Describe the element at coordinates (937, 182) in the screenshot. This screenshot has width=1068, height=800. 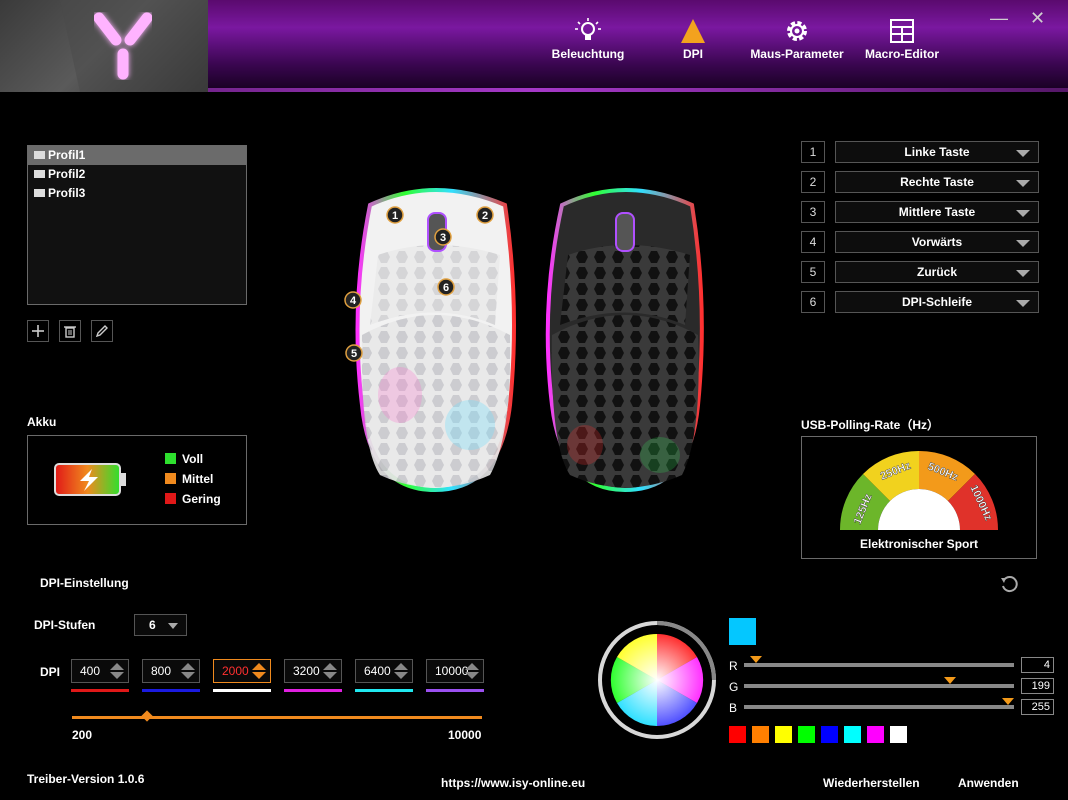
I see `mapping-select-2: Rechte Taste` at that location.